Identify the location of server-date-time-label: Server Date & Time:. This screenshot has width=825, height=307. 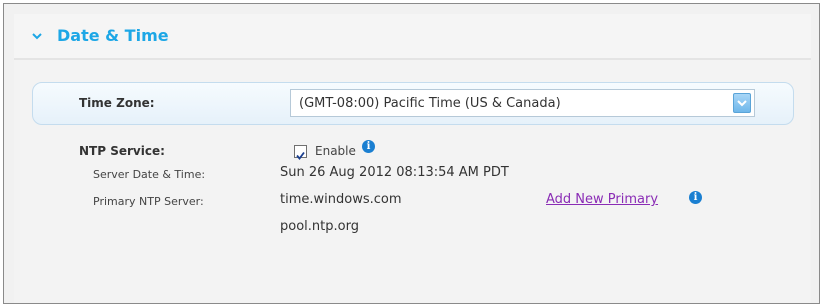
(149, 174).